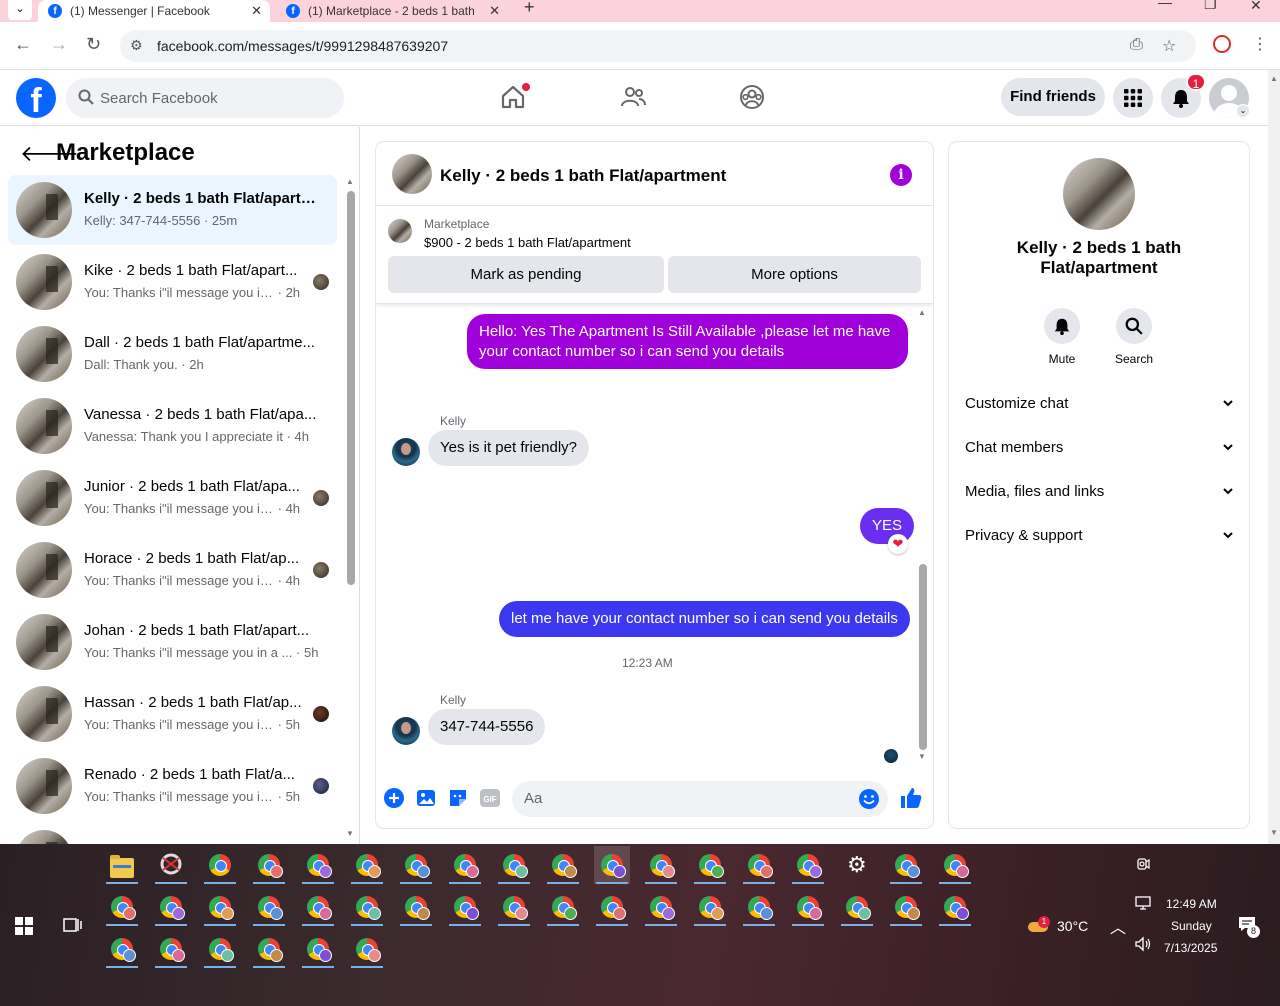 The width and height of the screenshot is (1280, 1006). I want to click on reload-icon: ↻, so click(93, 44).